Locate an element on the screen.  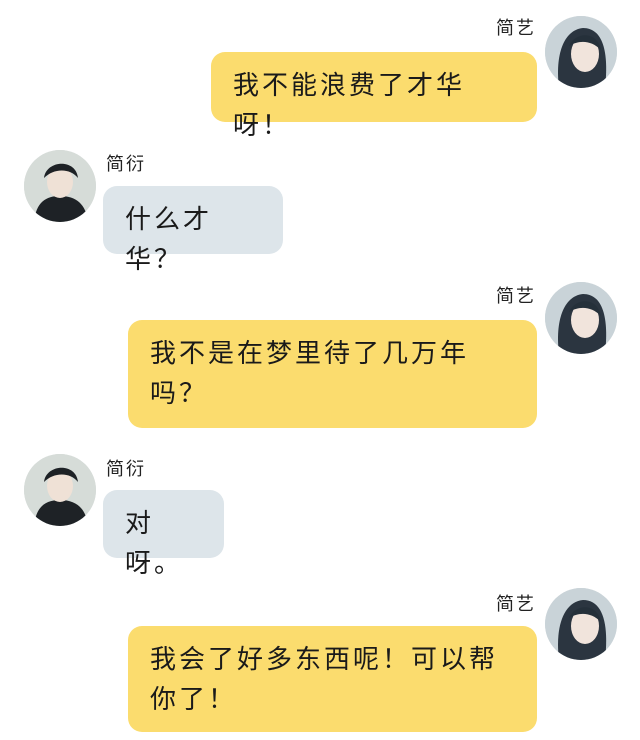
message-bubble: 对呀。 is located at coordinates (163, 534).